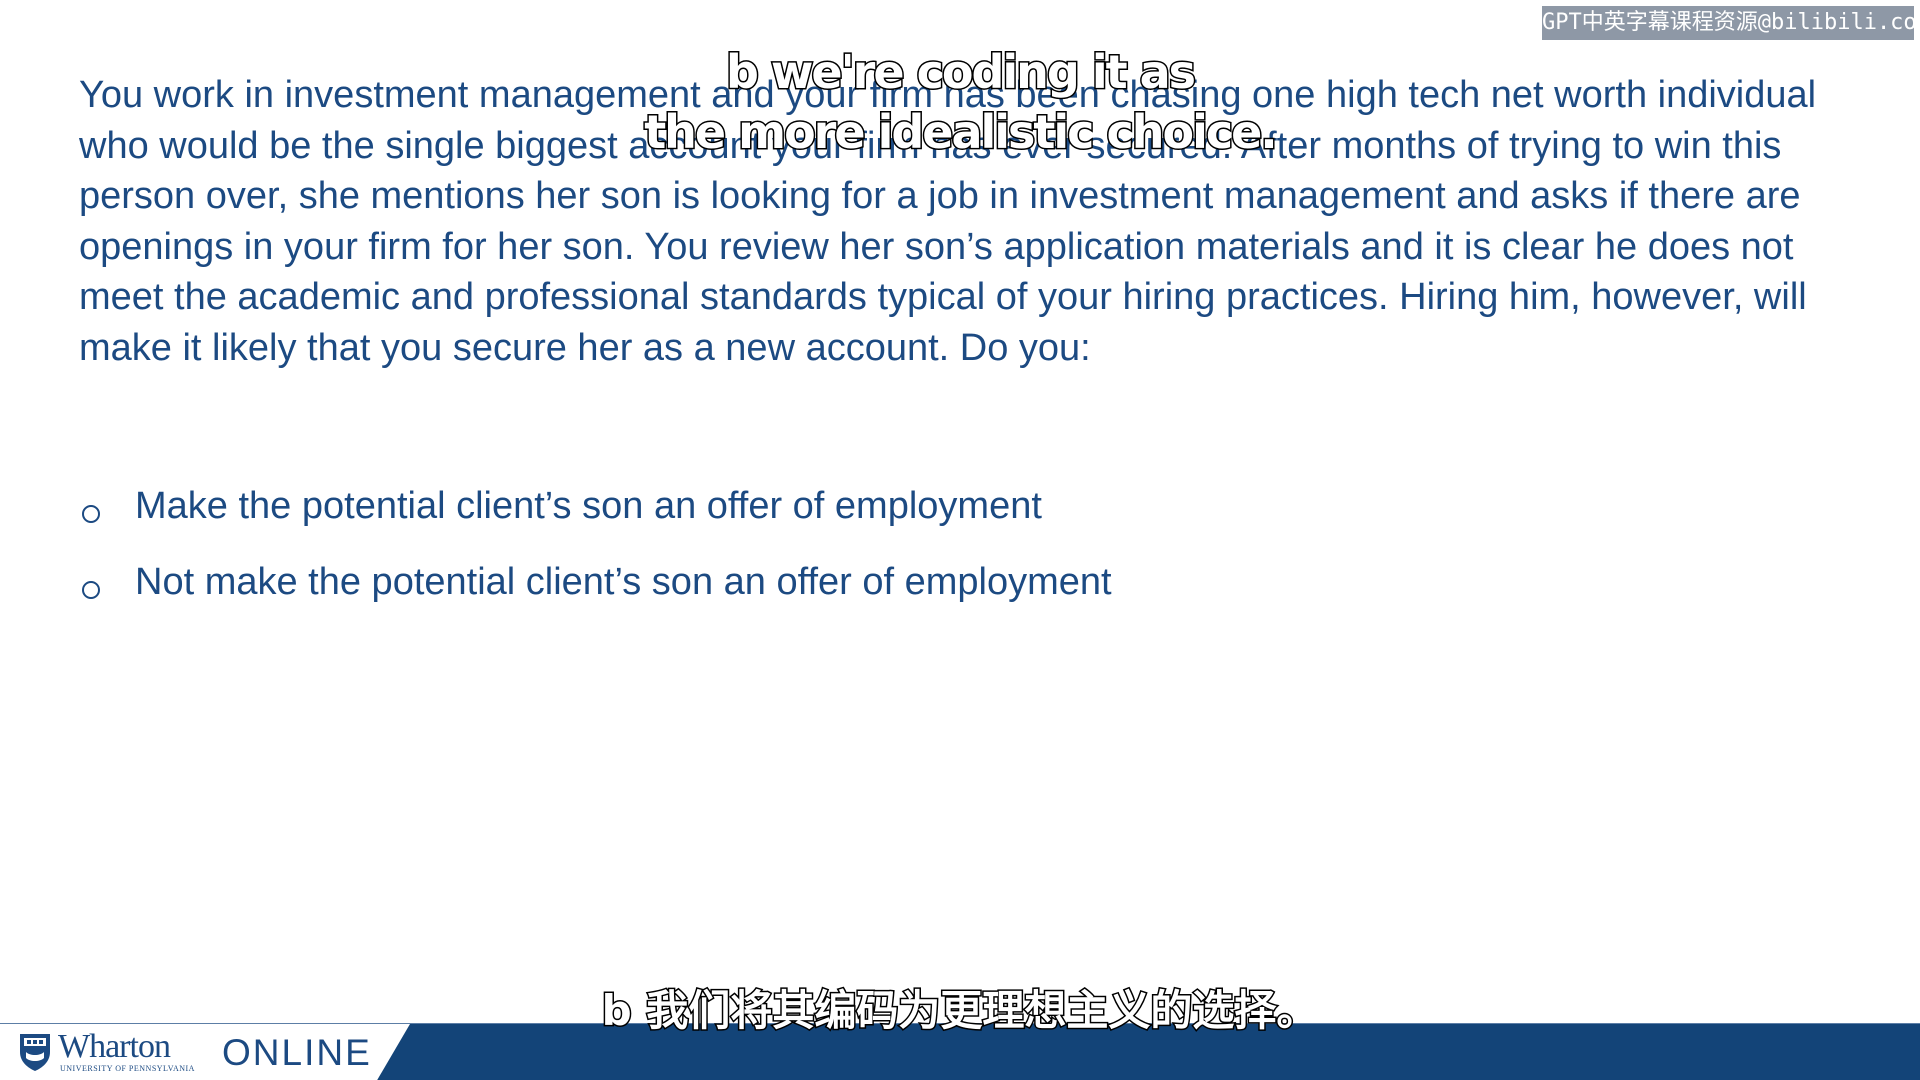  Describe the element at coordinates (127, 1068) in the screenshot. I see `university-subline: University of Pennsylvania` at that location.